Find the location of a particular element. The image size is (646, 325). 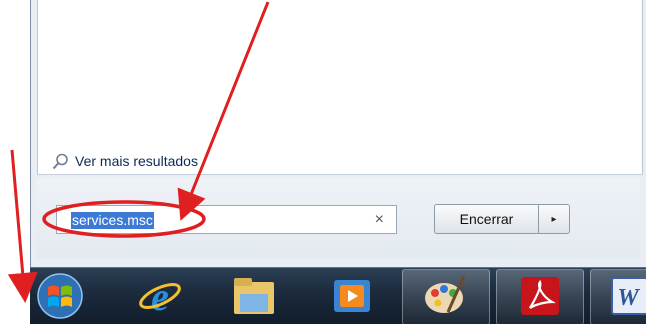

file-explorer-icon is located at coordinates (254, 296).